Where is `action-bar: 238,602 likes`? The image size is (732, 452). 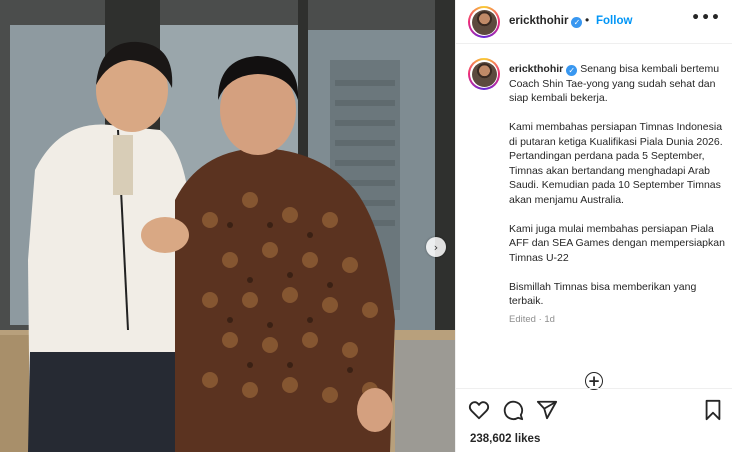
action-bar: 238,602 likes is located at coordinates (594, 420).